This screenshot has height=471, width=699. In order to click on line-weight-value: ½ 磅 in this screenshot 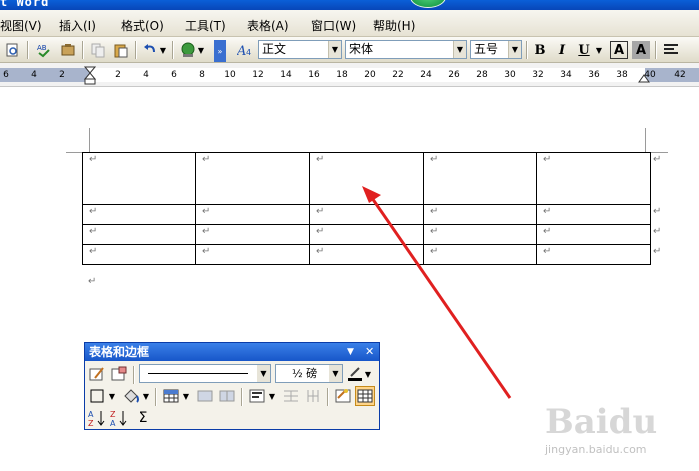, I will do `click(305, 373)`.